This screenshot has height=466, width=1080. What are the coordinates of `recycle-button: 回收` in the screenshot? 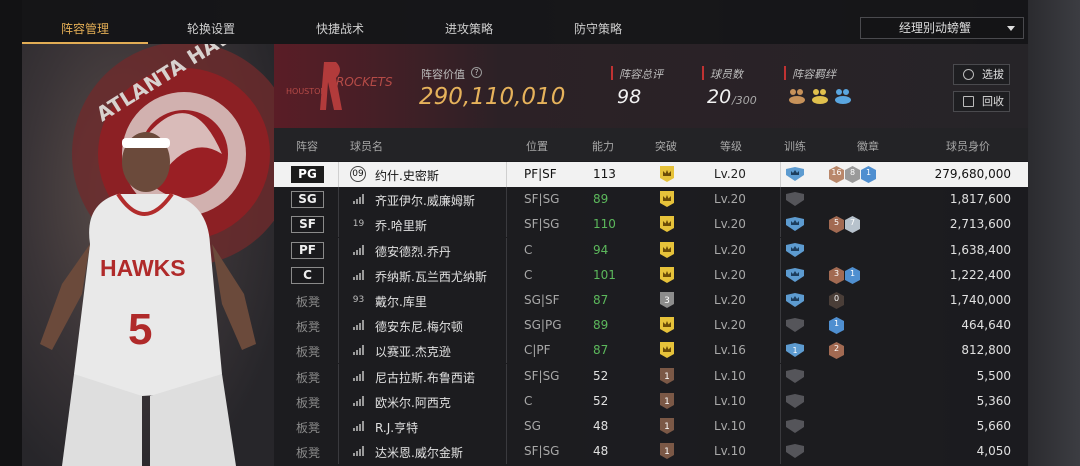 It's located at (981, 101).